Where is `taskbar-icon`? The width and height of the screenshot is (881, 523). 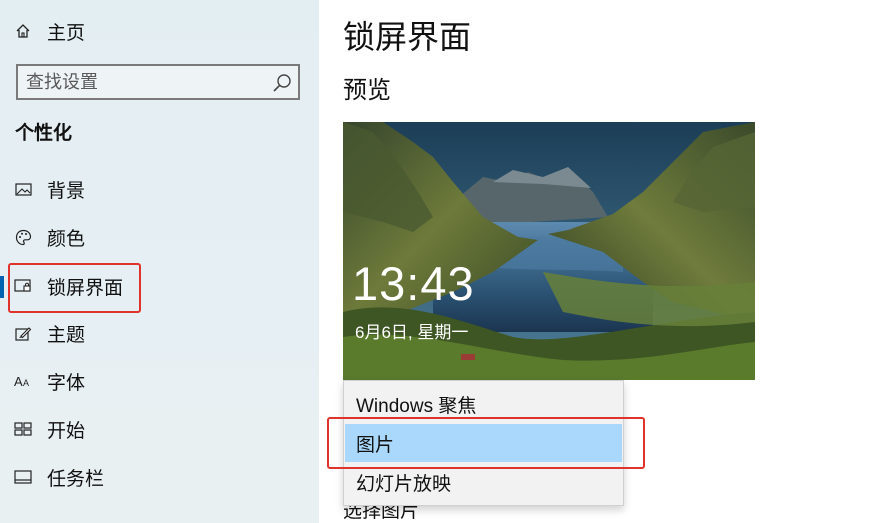 taskbar-icon is located at coordinates (23, 477).